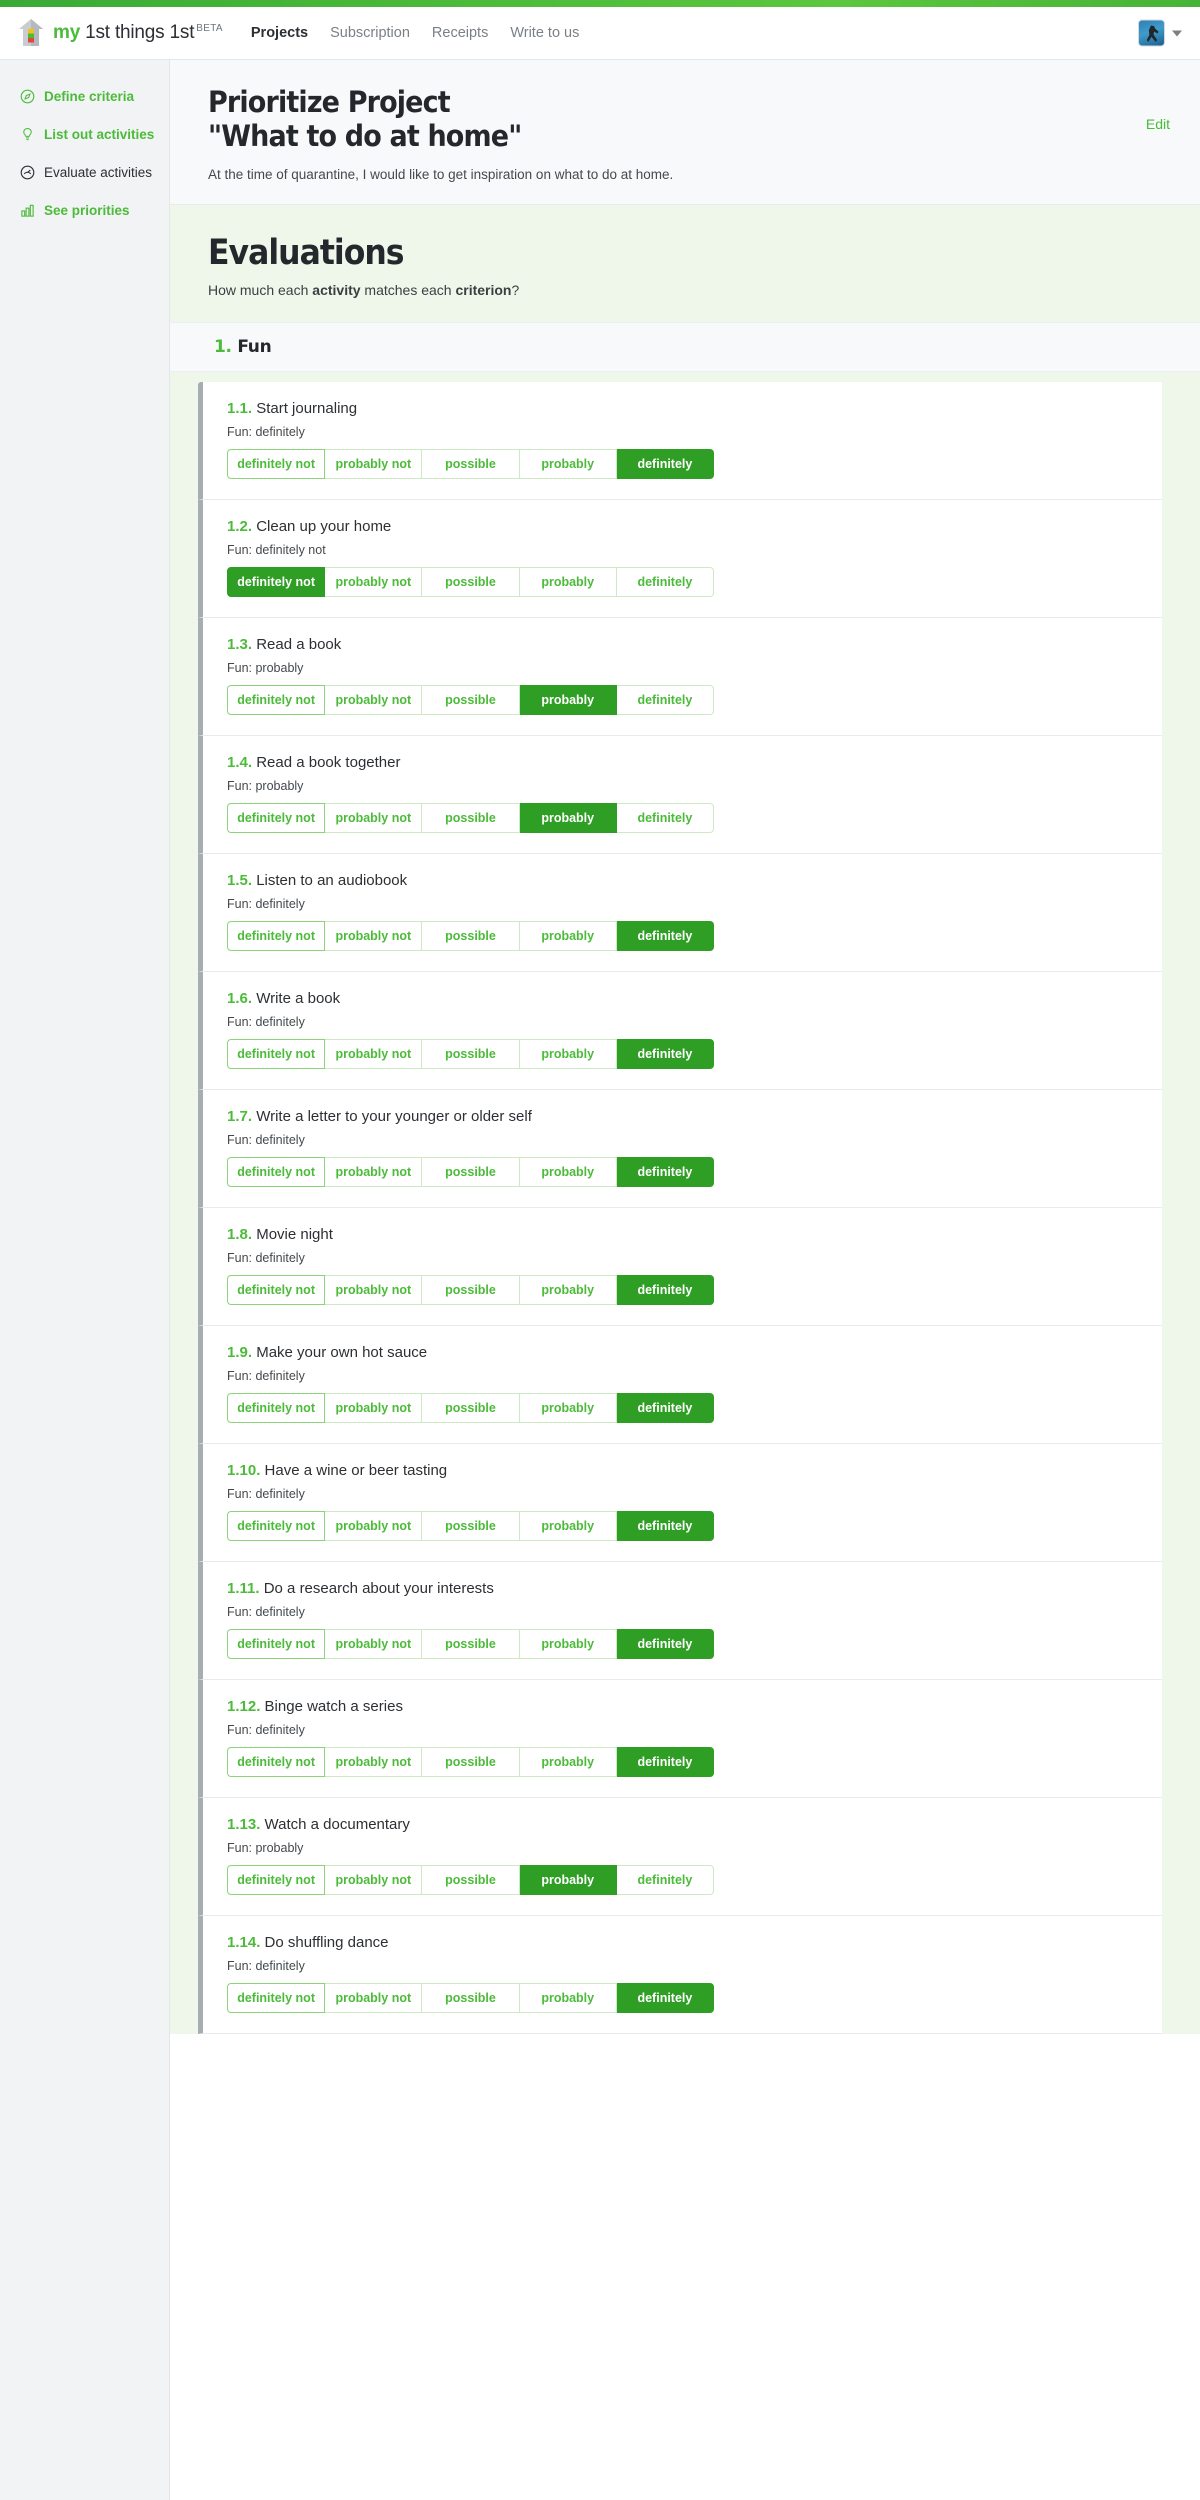 This screenshot has height=2500, width=1200. Describe the element at coordinates (223, 346) in the screenshot. I see `criterion-number: 1.` at that location.